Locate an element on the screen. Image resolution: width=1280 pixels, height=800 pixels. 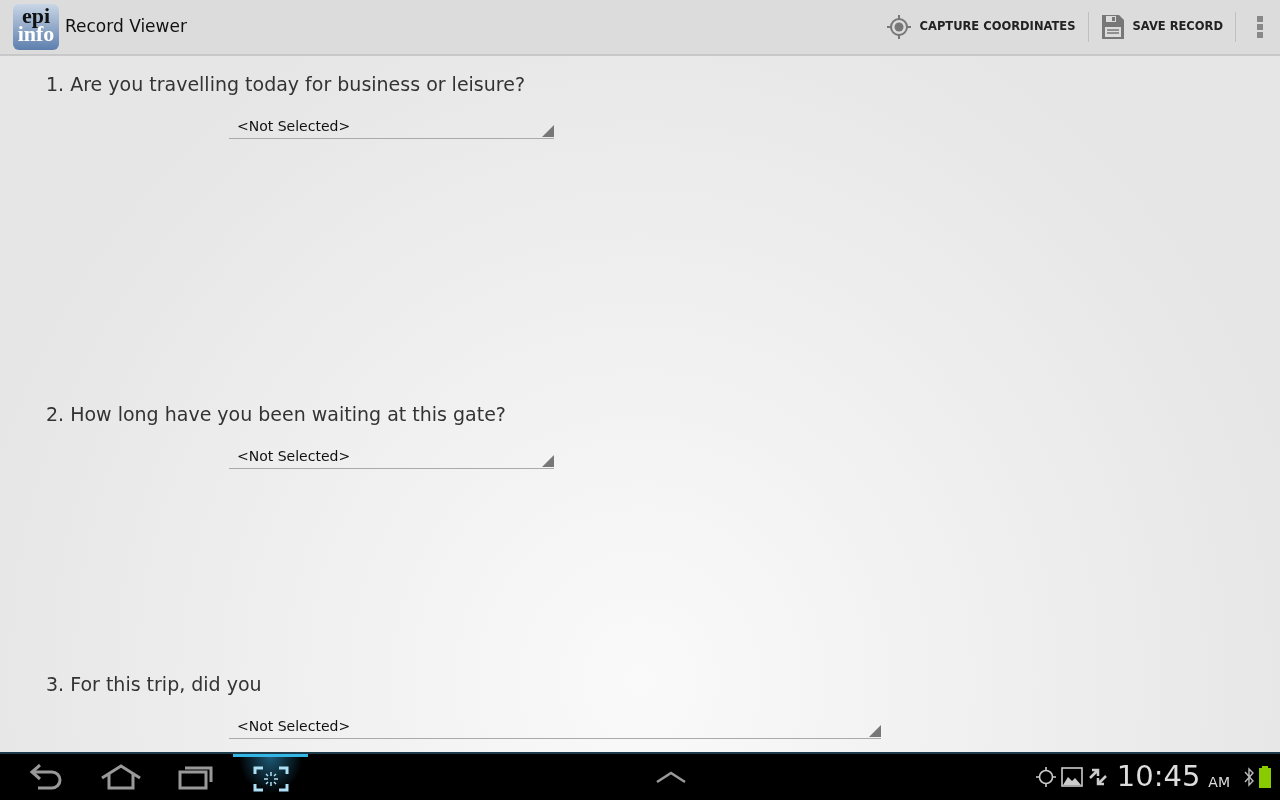
app-logo: epi info is located at coordinates (36, 27).